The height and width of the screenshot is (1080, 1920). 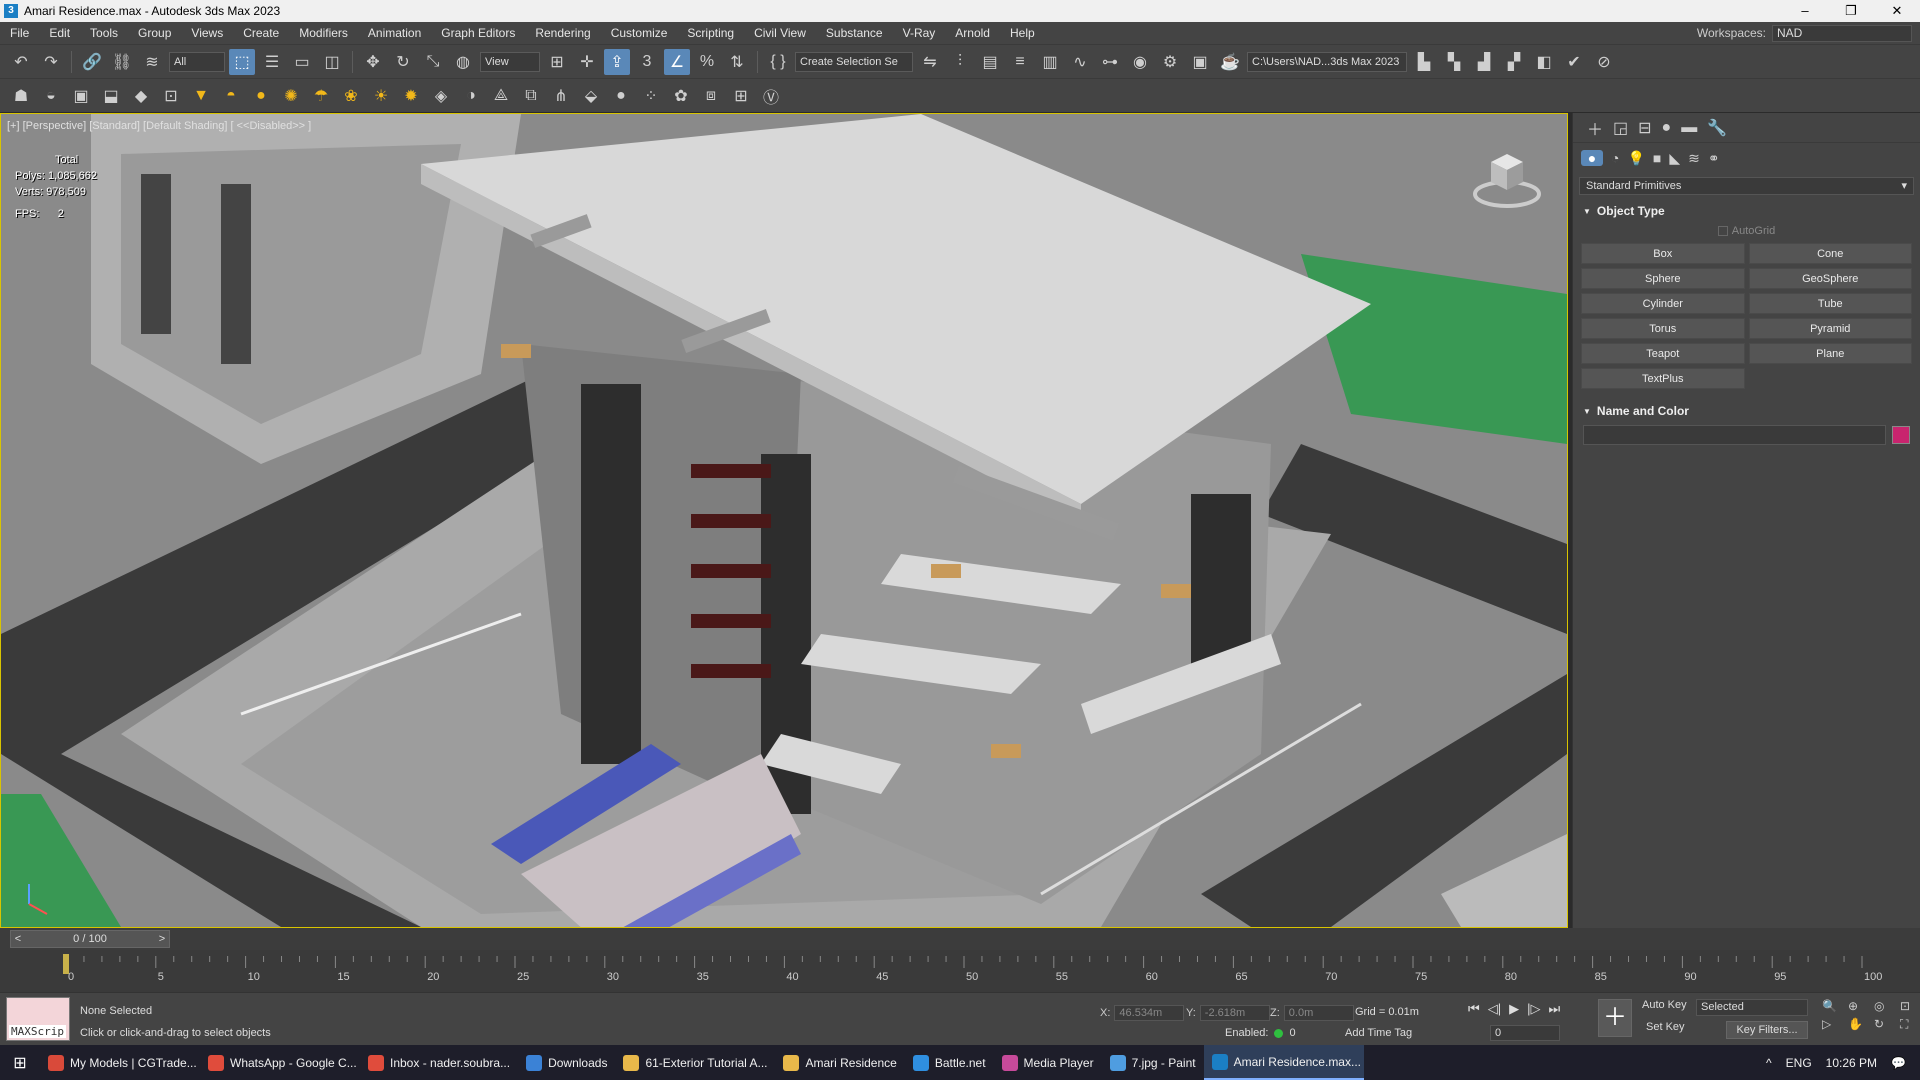 What do you see at coordinates (1644, 128) in the screenshot?
I see `hierarchy-tab-icon: ⊟` at bounding box center [1644, 128].